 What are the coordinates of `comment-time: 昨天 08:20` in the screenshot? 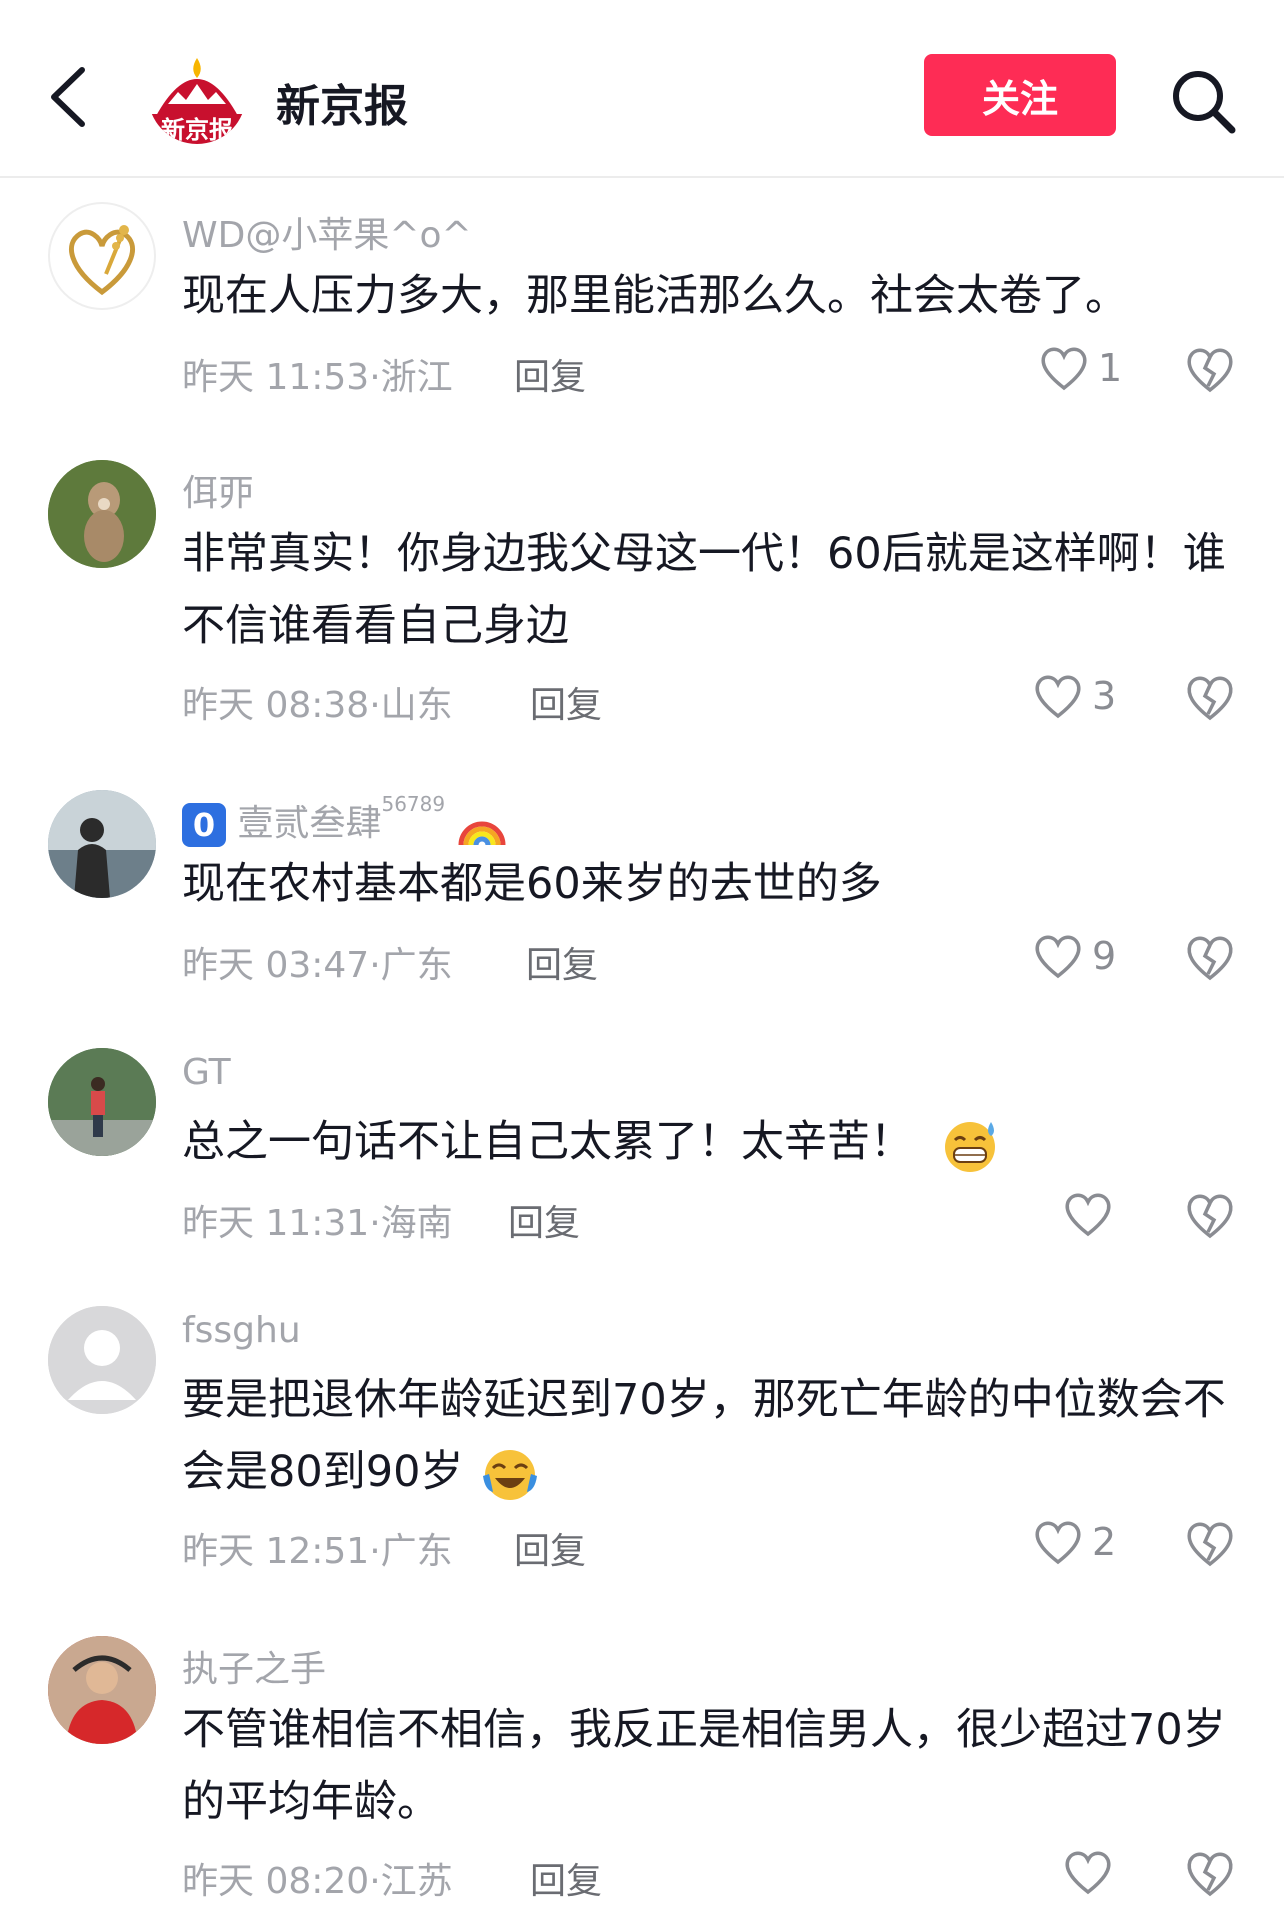 It's located at (276, 1881).